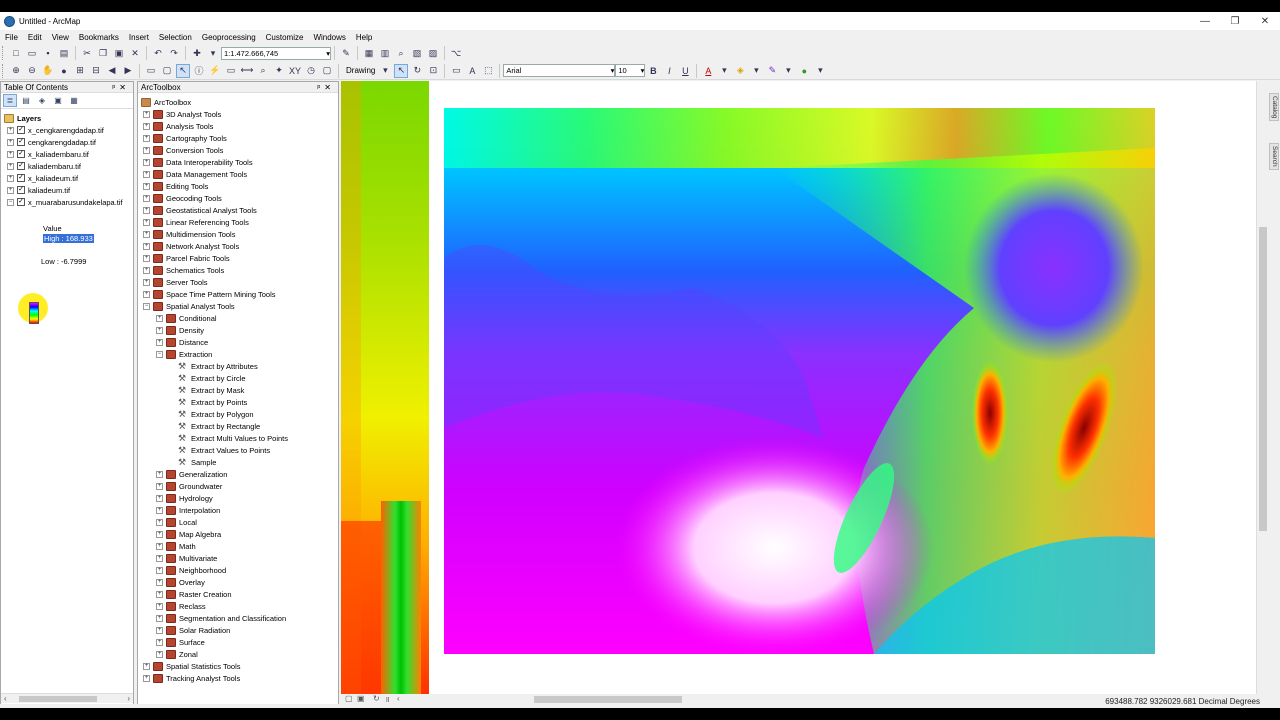 The width and height of the screenshot is (1280, 720). Describe the element at coordinates (186, 318) in the screenshot. I see `toolset-item: + Conditional` at that location.